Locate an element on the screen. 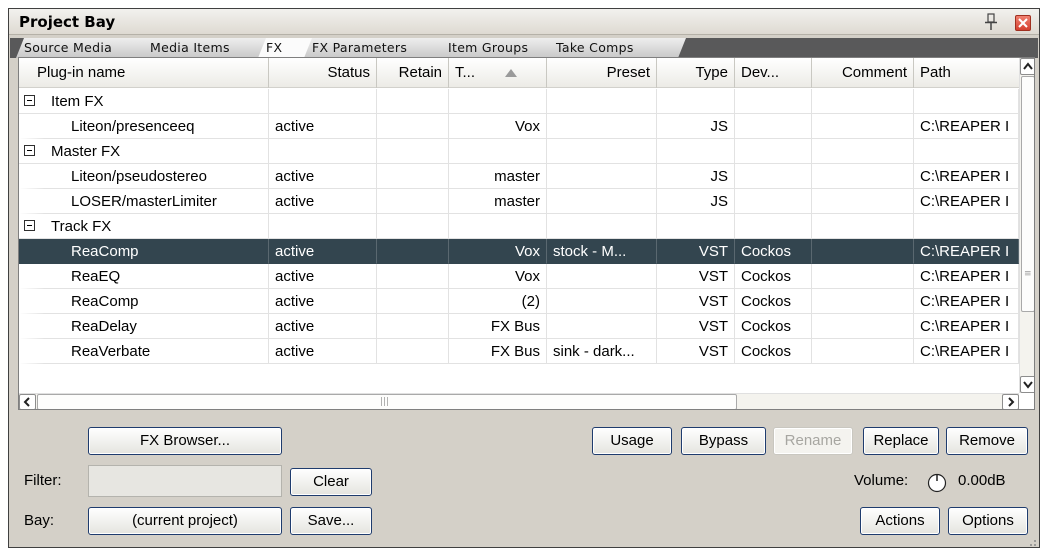 Image resolution: width=1046 pixels, height=556 pixels. group-row: Master FX is located at coordinates (519, 151).